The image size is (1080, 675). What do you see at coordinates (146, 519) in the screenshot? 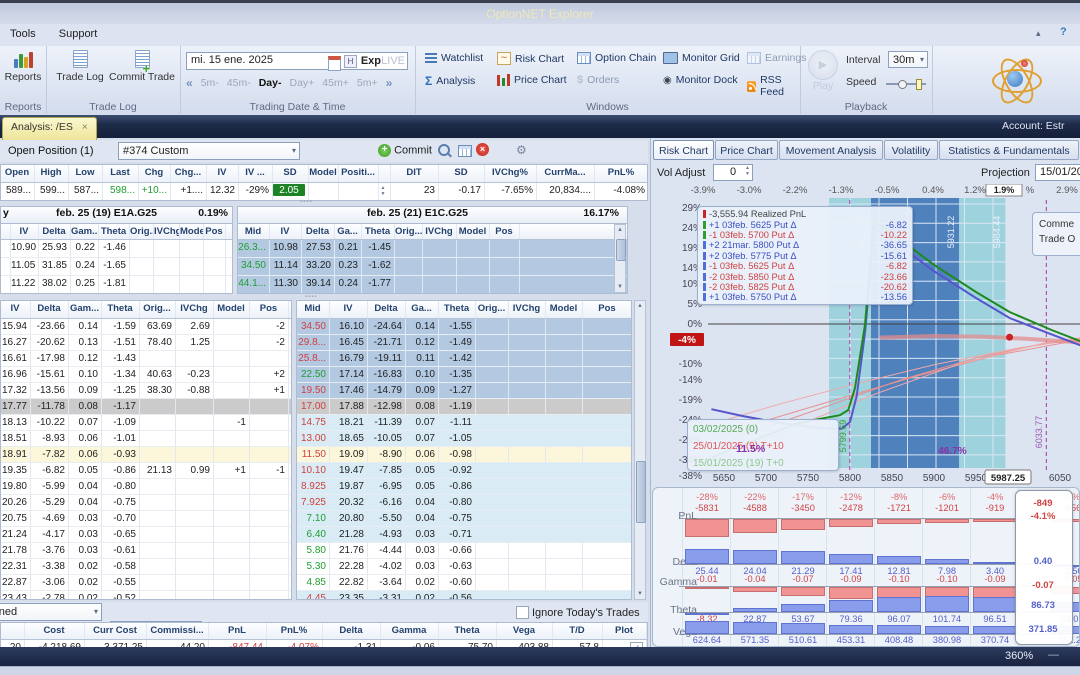
I see `table-row: 20.75 -4.69 0.03 -0.70` at bounding box center [146, 519].